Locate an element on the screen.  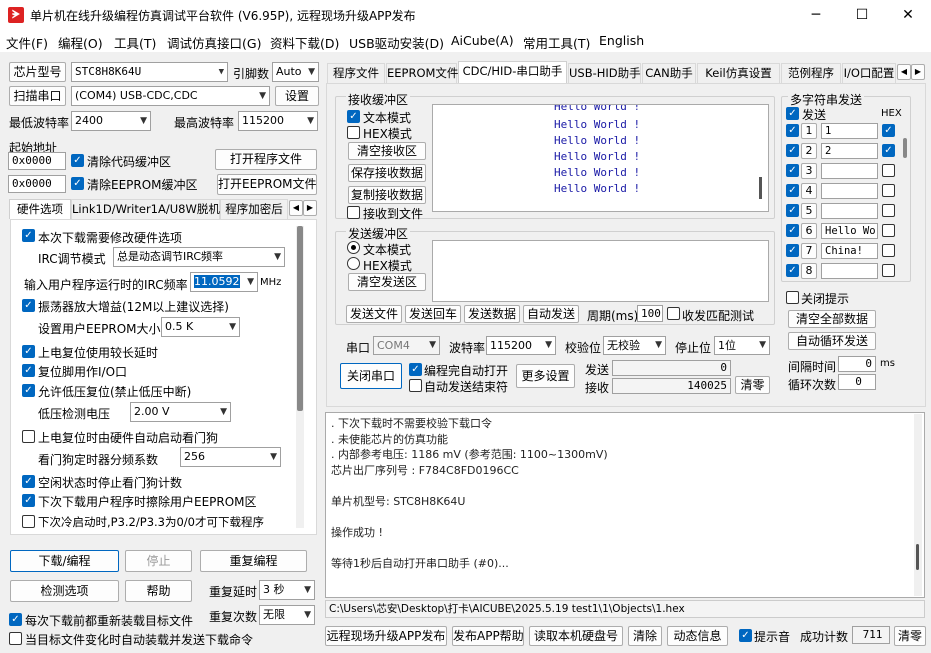
multi-hex-checkbox: ✓ is located at coordinates (888, 130).